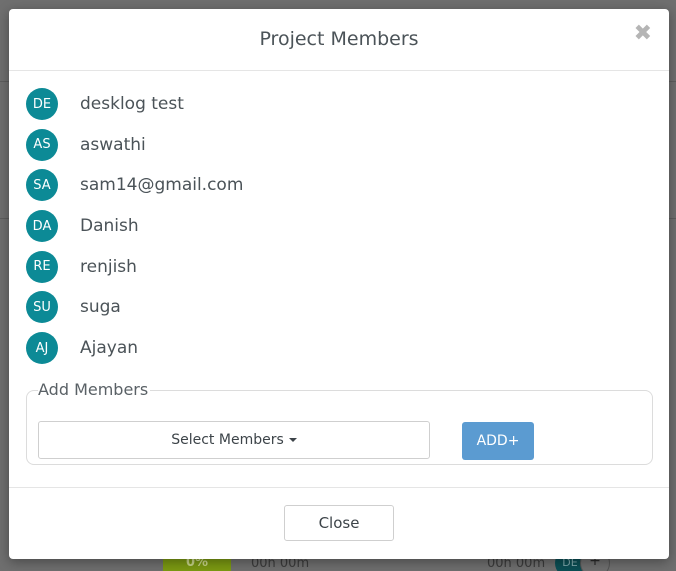 Image resolution: width=676 pixels, height=571 pixels. Describe the element at coordinates (42, 307) in the screenshot. I see `member-avatar: SU` at that location.